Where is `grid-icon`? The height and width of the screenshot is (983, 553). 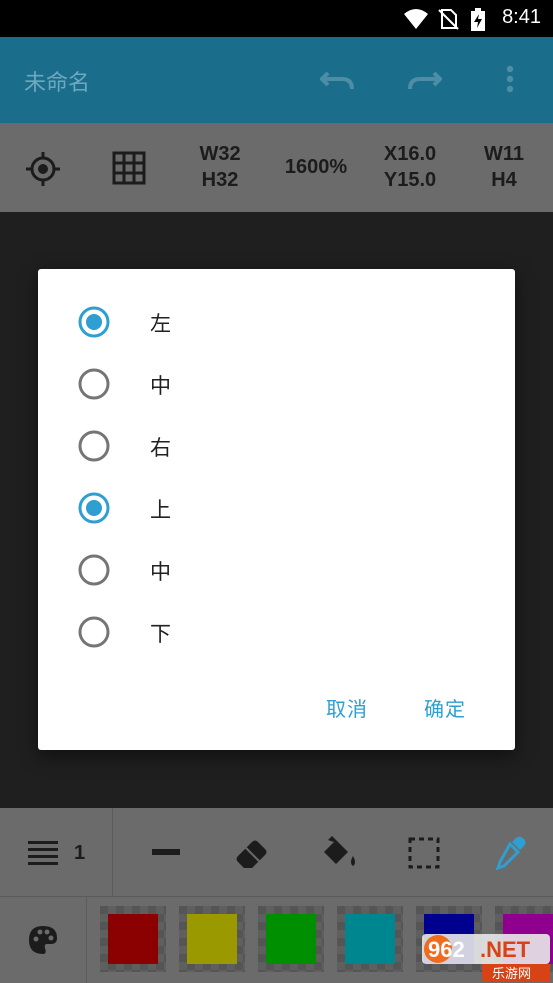
grid-icon is located at coordinates (129, 168).